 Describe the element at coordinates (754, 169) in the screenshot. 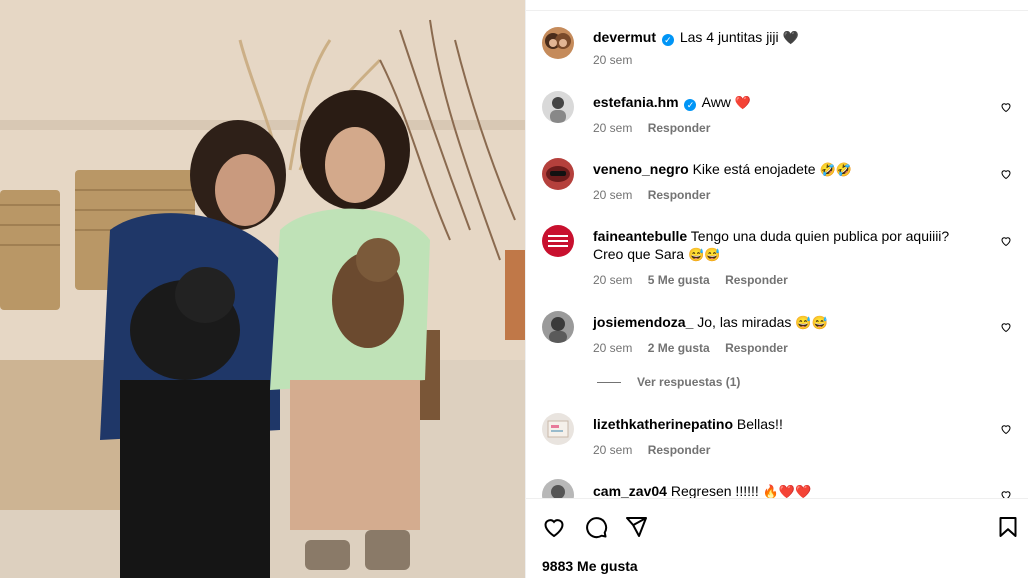

I see `comment-text: Kike está enojadete` at that location.